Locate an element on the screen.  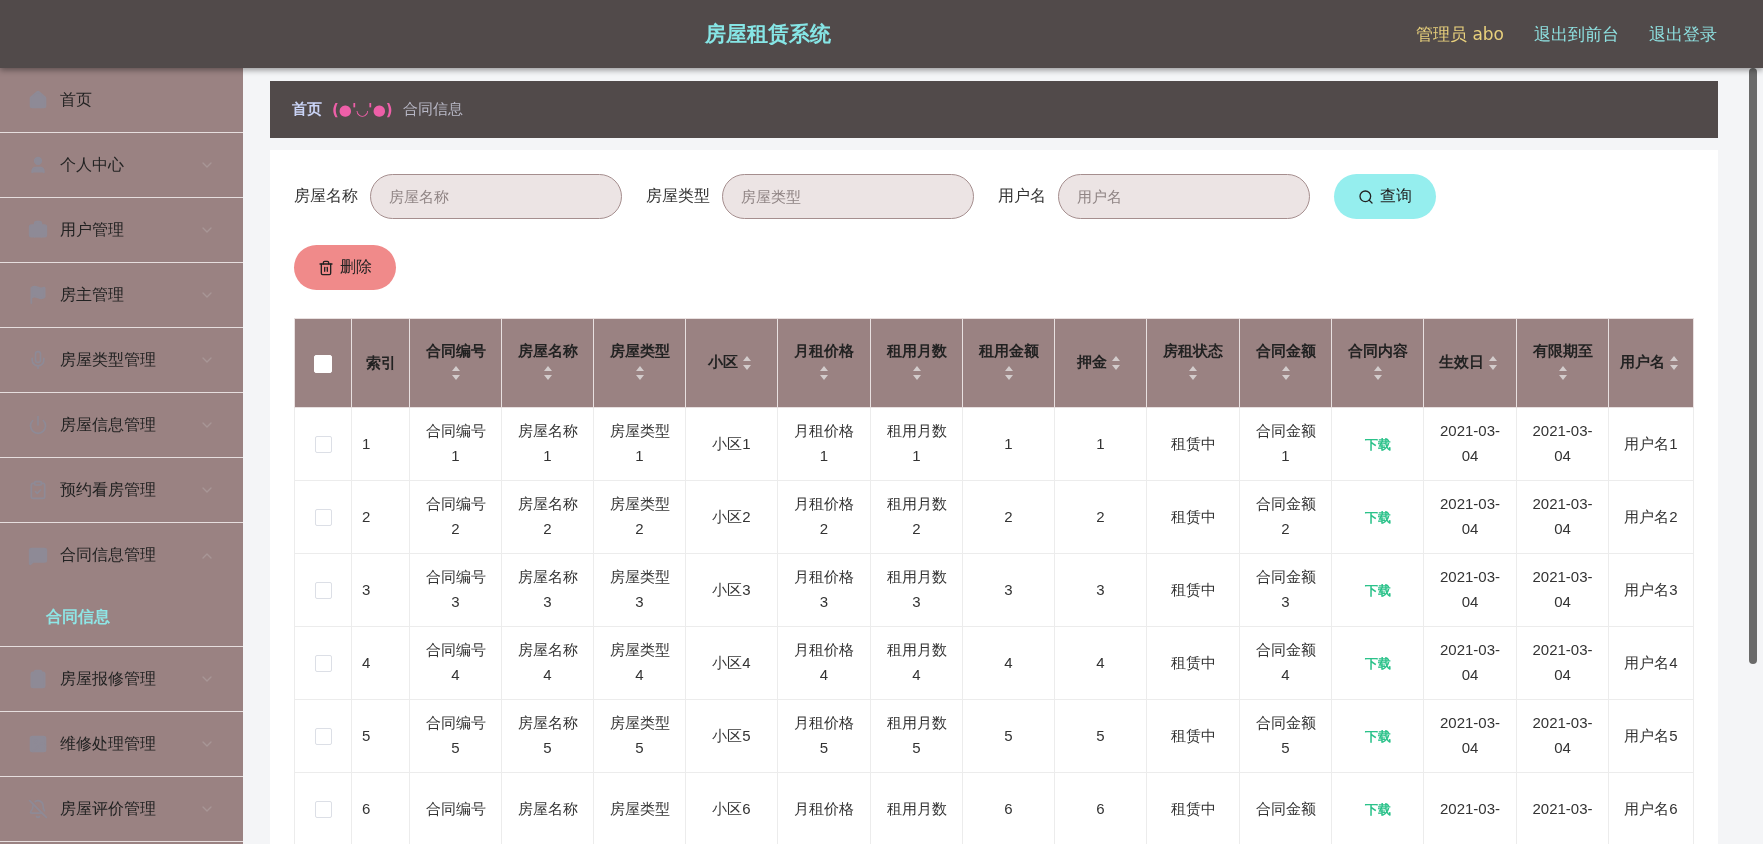
header-link: 退出到前台 is located at coordinates (1576, 34).